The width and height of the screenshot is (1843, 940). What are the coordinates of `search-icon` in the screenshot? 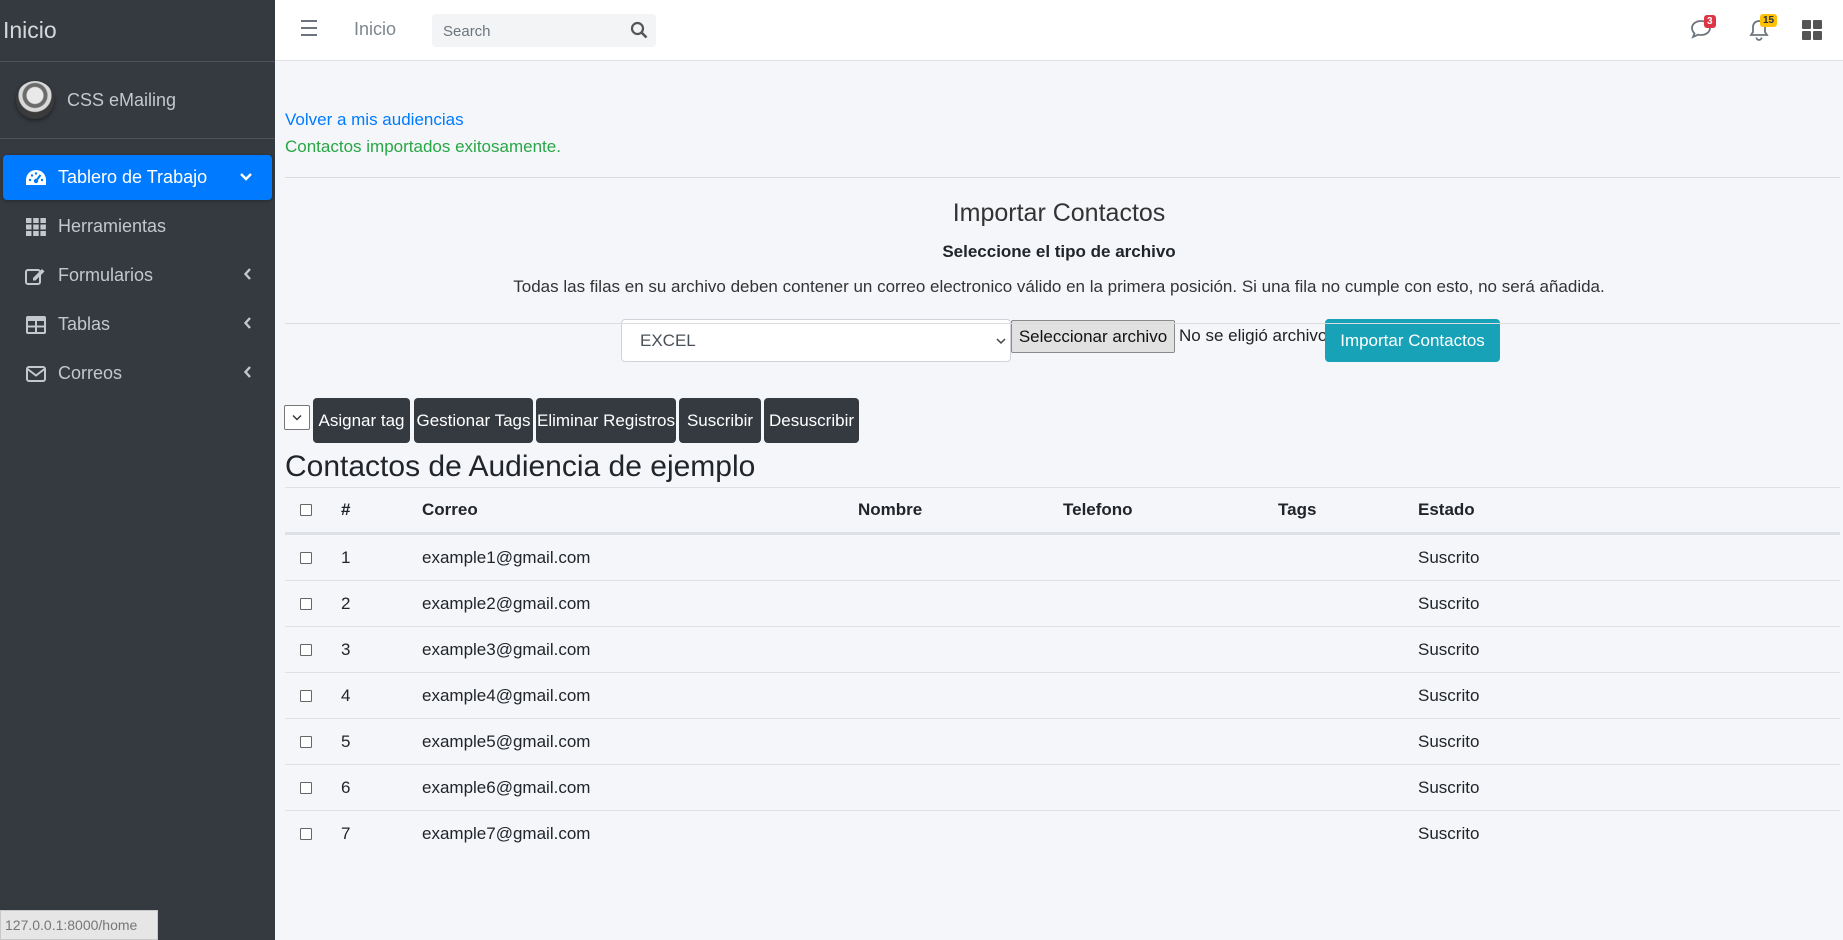 It's located at (639, 30).